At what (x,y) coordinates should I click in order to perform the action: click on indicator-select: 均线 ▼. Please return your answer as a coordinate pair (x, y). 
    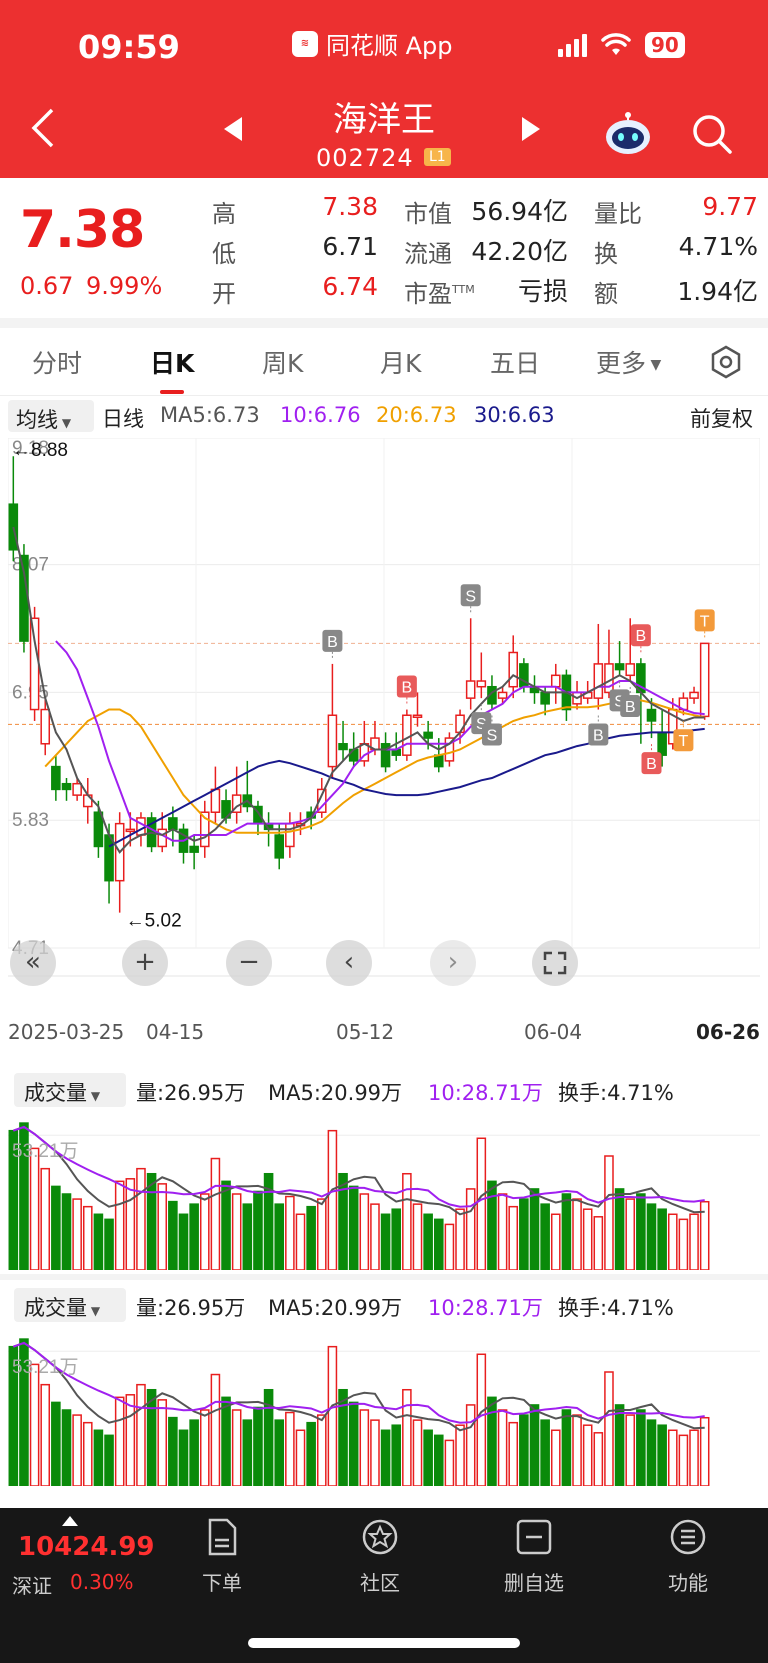
    Looking at the image, I should click on (51, 416).